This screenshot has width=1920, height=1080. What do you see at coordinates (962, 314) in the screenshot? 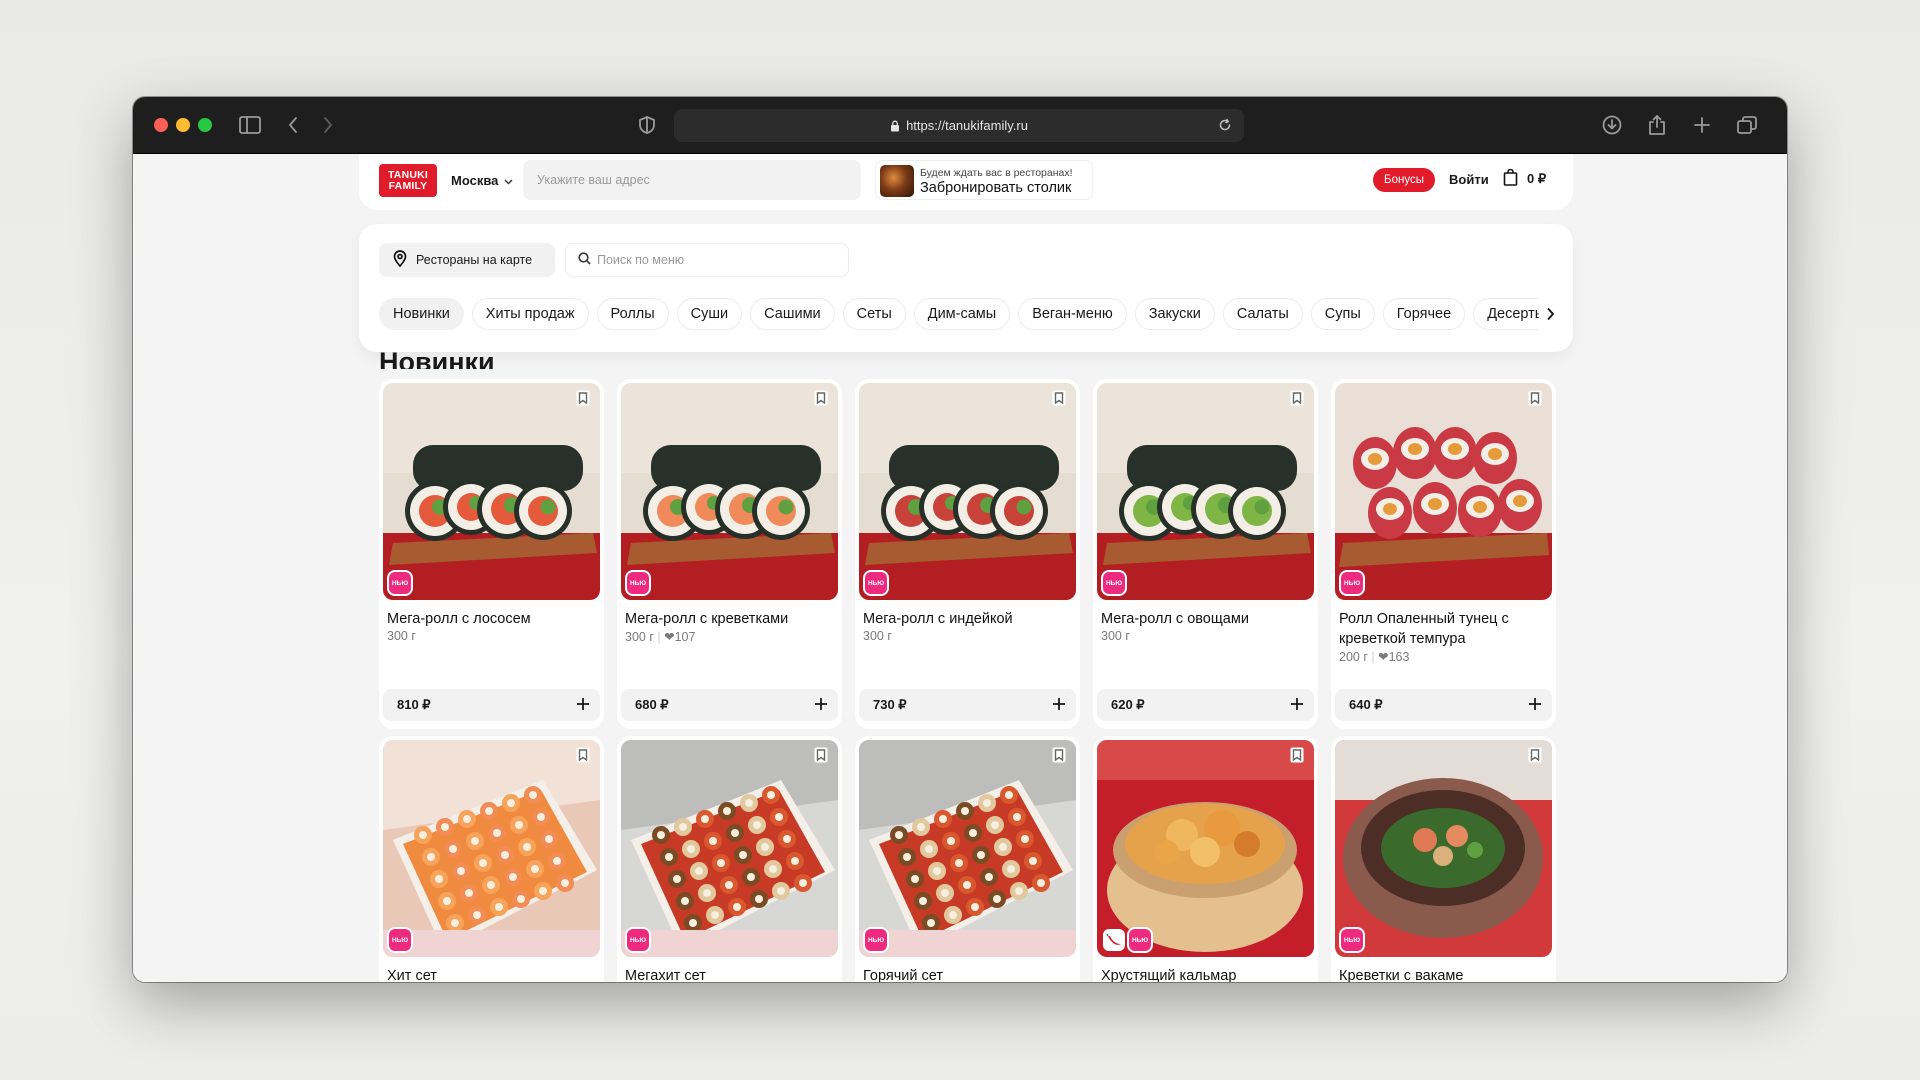
I see `category-tab: Дим-самы` at bounding box center [962, 314].